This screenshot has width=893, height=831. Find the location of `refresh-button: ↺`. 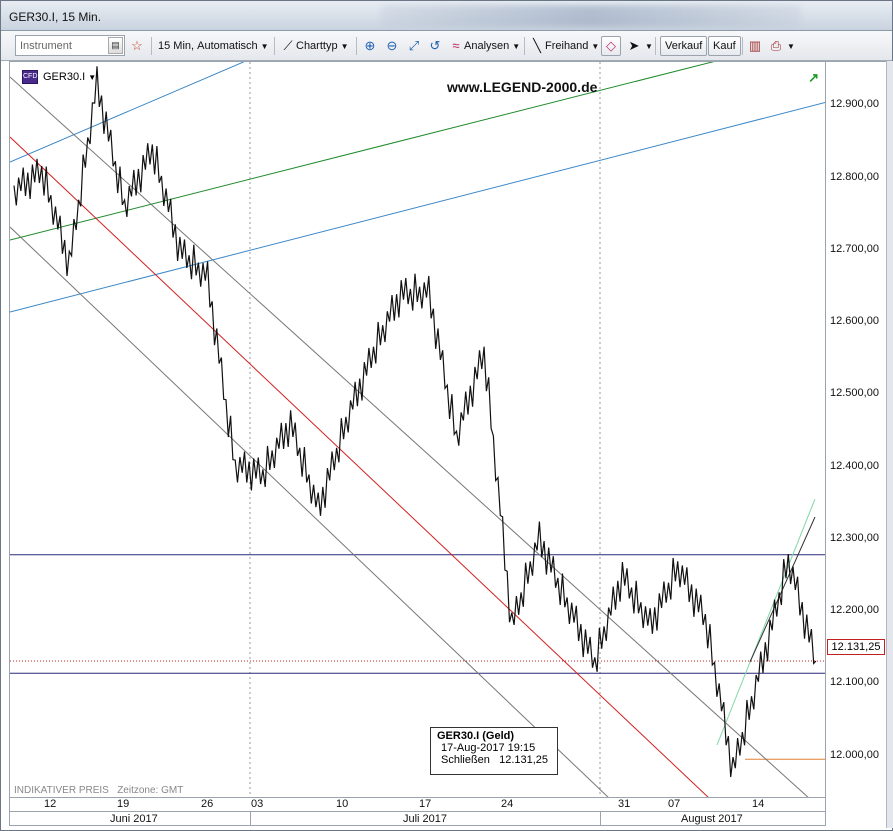

refresh-button: ↺ is located at coordinates (435, 46).